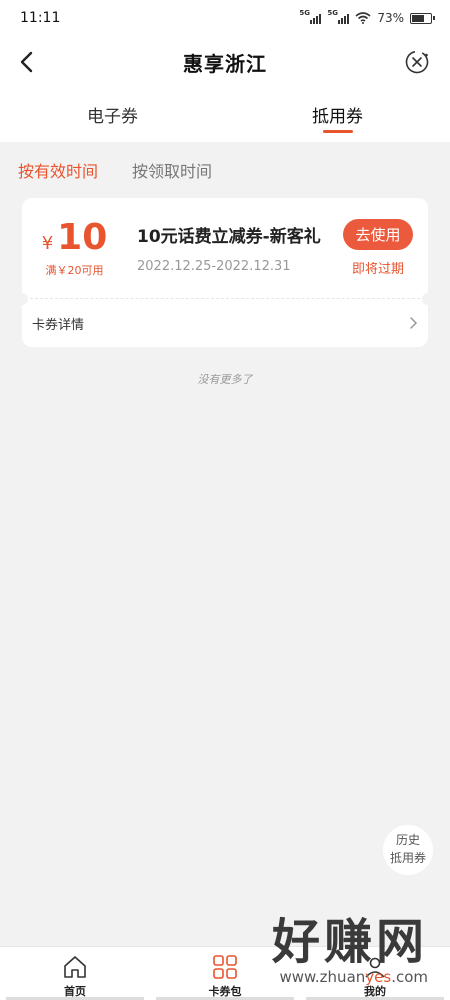 This screenshot has width=450, height=1000. Describe the element at coordinates (227, 248) in the screenshot. I see `coupon-info: 10元话费立减券-新客礼 2022.12.25-2022.12.31` at that location.